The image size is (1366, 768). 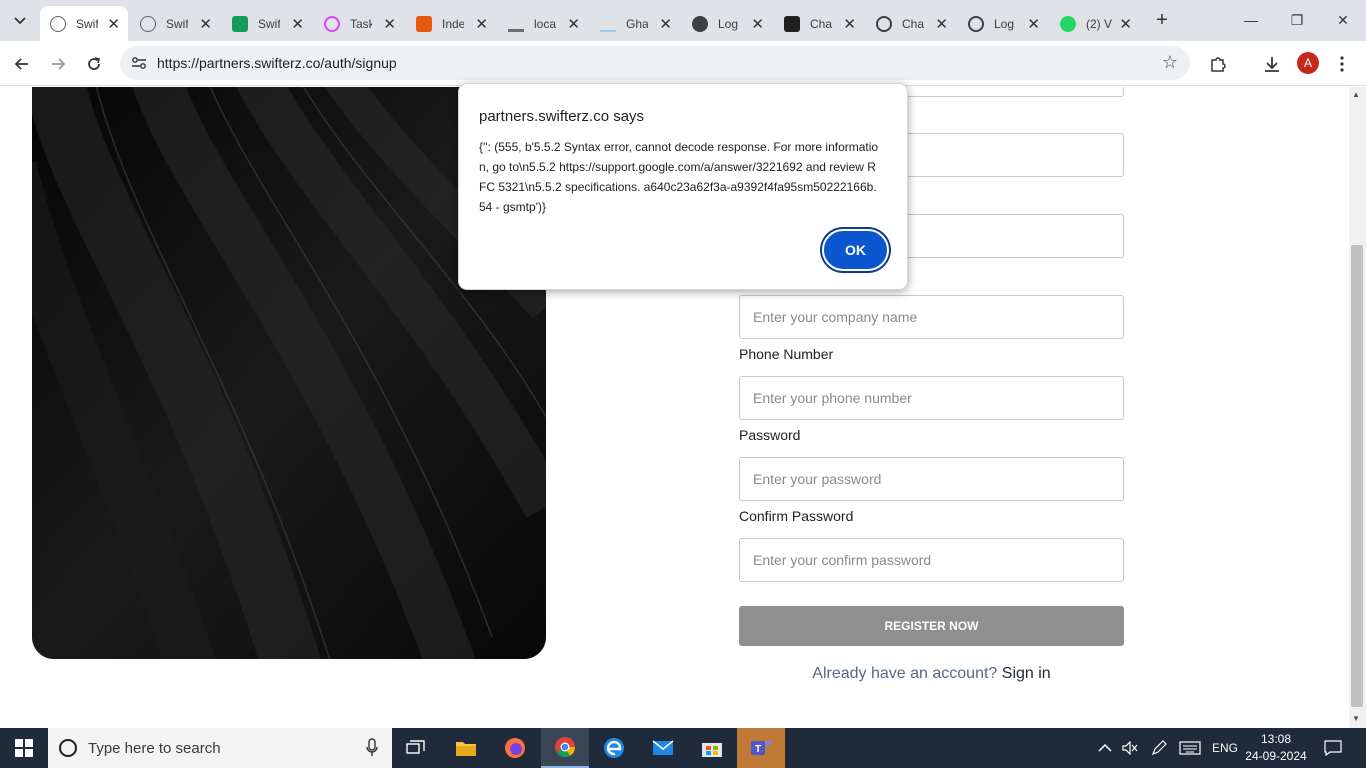 I want to click on page-scrollbar: ▲ ▼, so click(x=1357, y=407).